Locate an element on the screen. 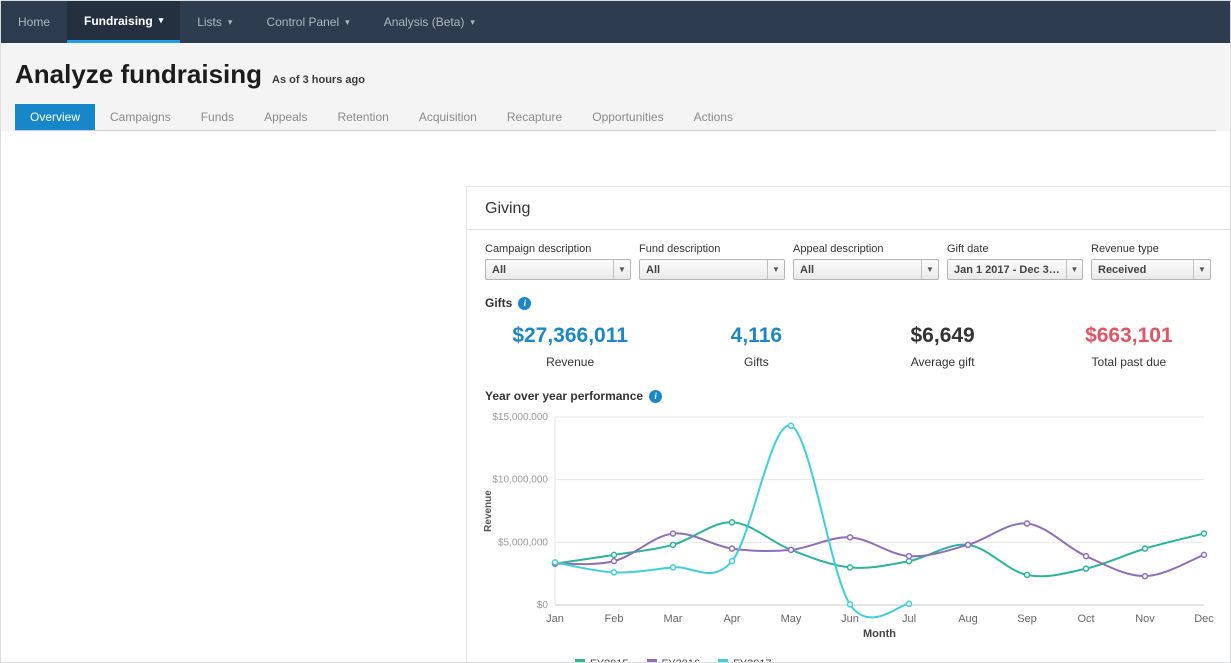  svg-text: Revenue is located at coordinates (488, 511).